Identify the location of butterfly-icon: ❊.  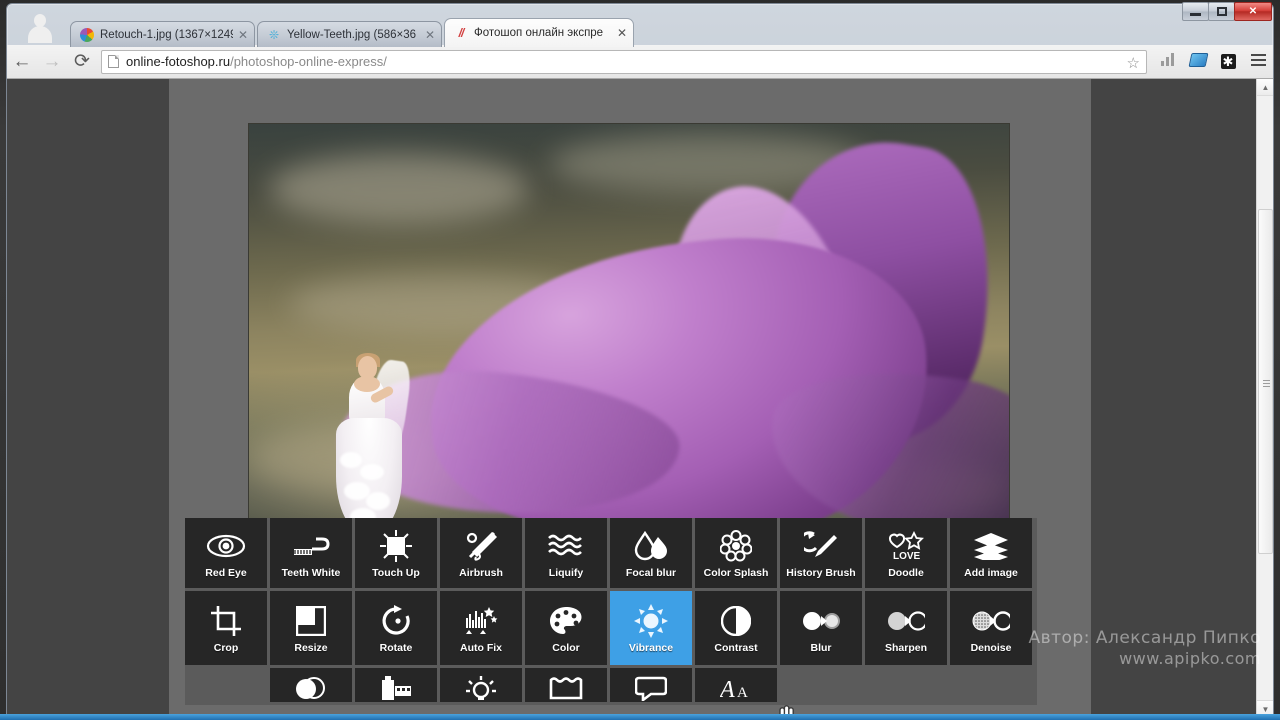
(274, 34).